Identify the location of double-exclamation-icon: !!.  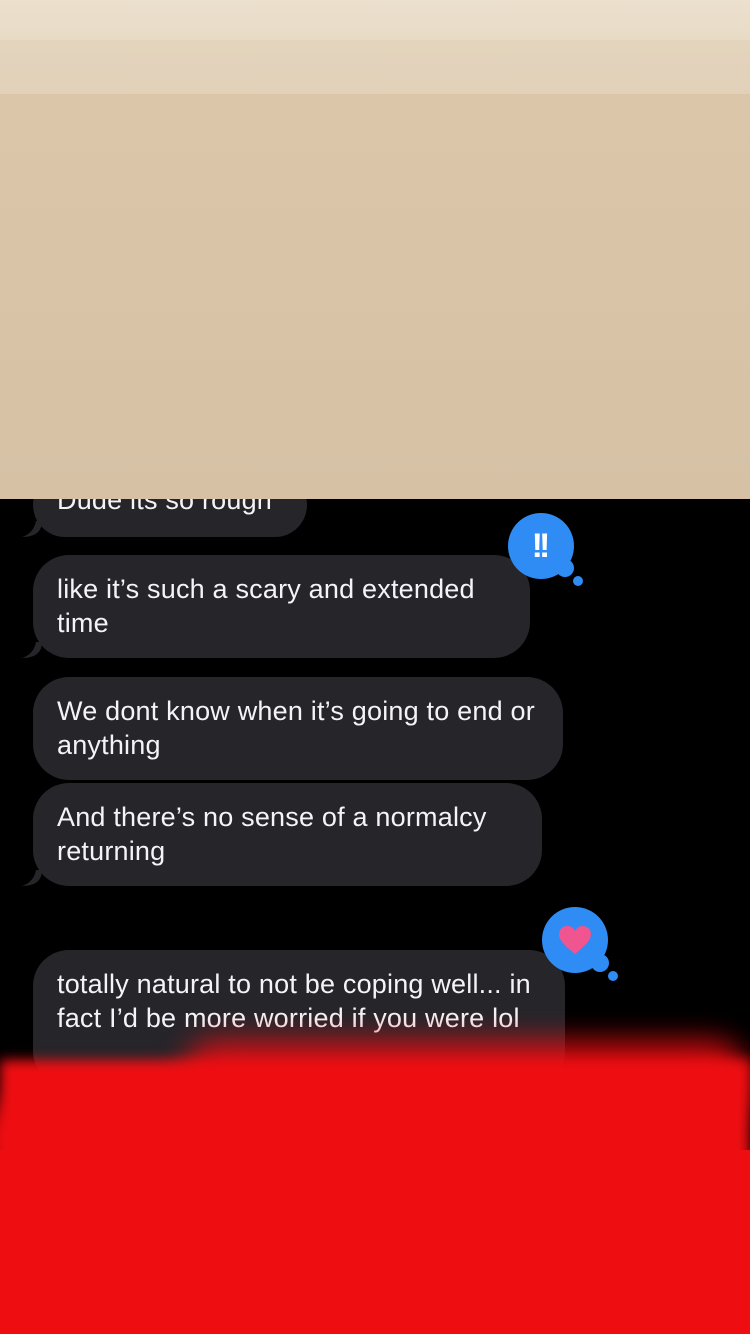
(541, 545).